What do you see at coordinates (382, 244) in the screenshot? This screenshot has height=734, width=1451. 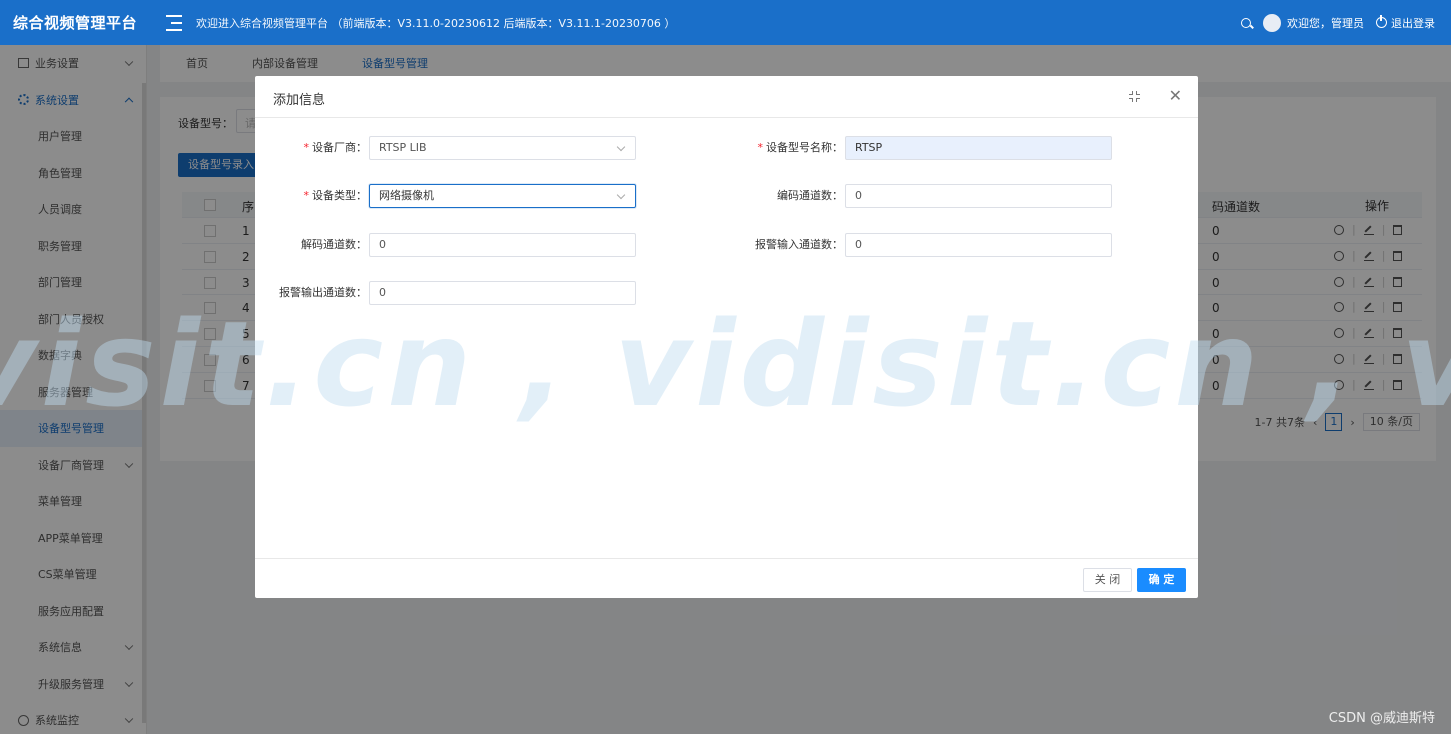 I see `decode-channels-value: 0` at bounding box center [382, 244].